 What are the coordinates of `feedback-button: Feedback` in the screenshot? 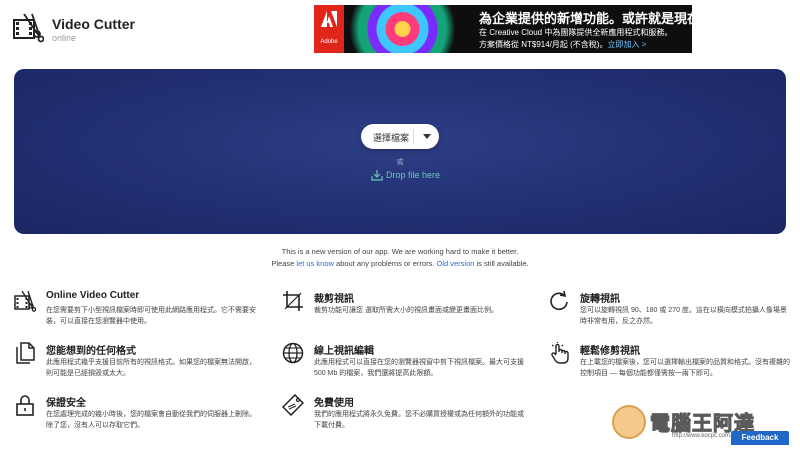 It's located at (760, 438).